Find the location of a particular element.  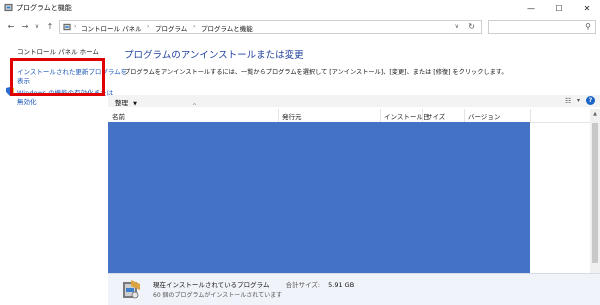

caret-down-icon: ▼ is located at coordinates (135, 104).